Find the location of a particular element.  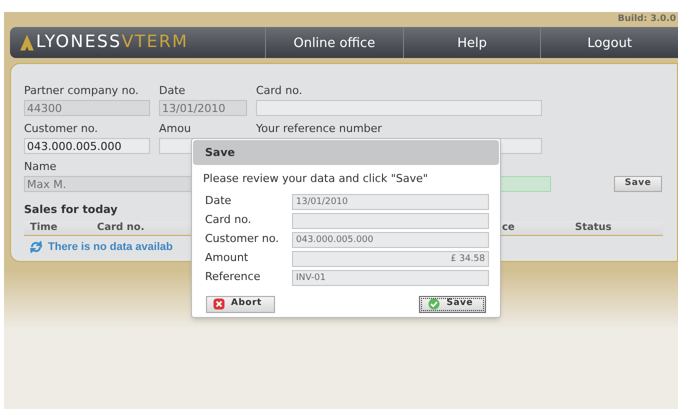

read-only-field: INV-01 is located at coordinates (390, 278).